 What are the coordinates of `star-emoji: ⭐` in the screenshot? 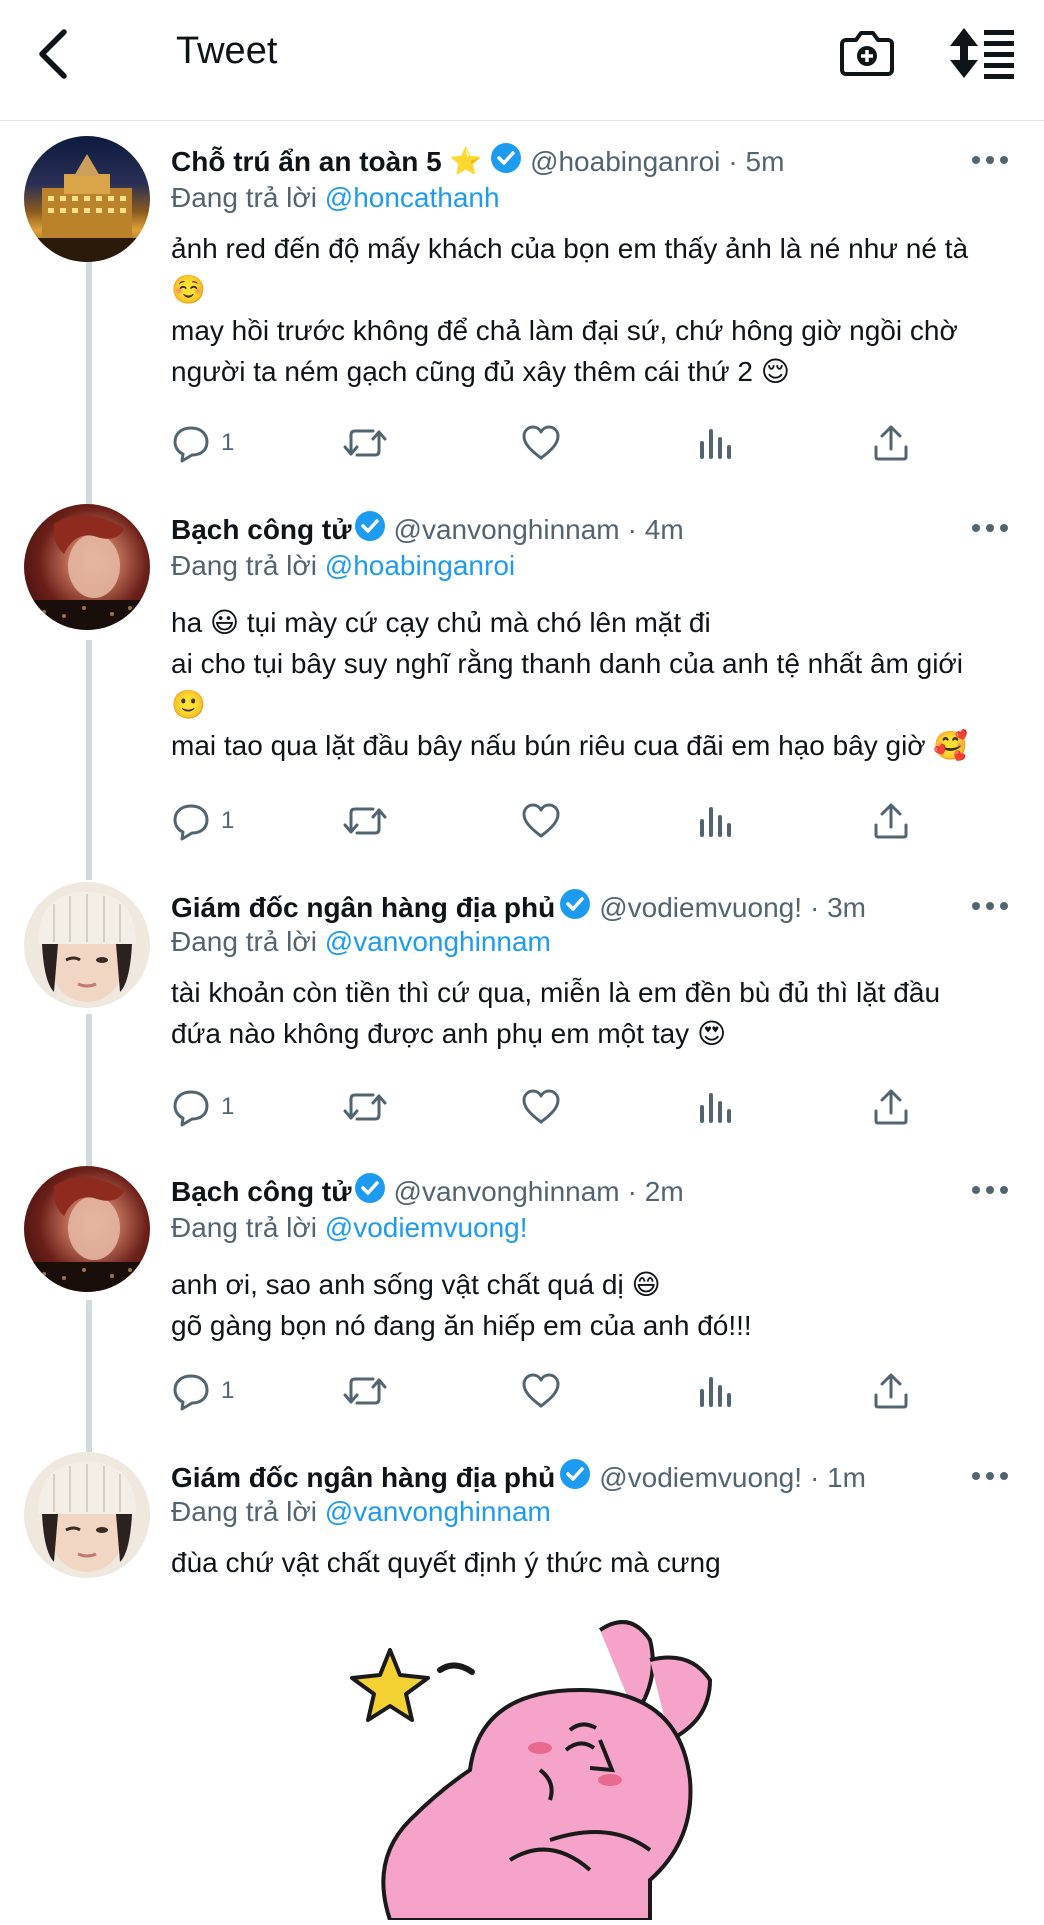 It's located at (466, 161).